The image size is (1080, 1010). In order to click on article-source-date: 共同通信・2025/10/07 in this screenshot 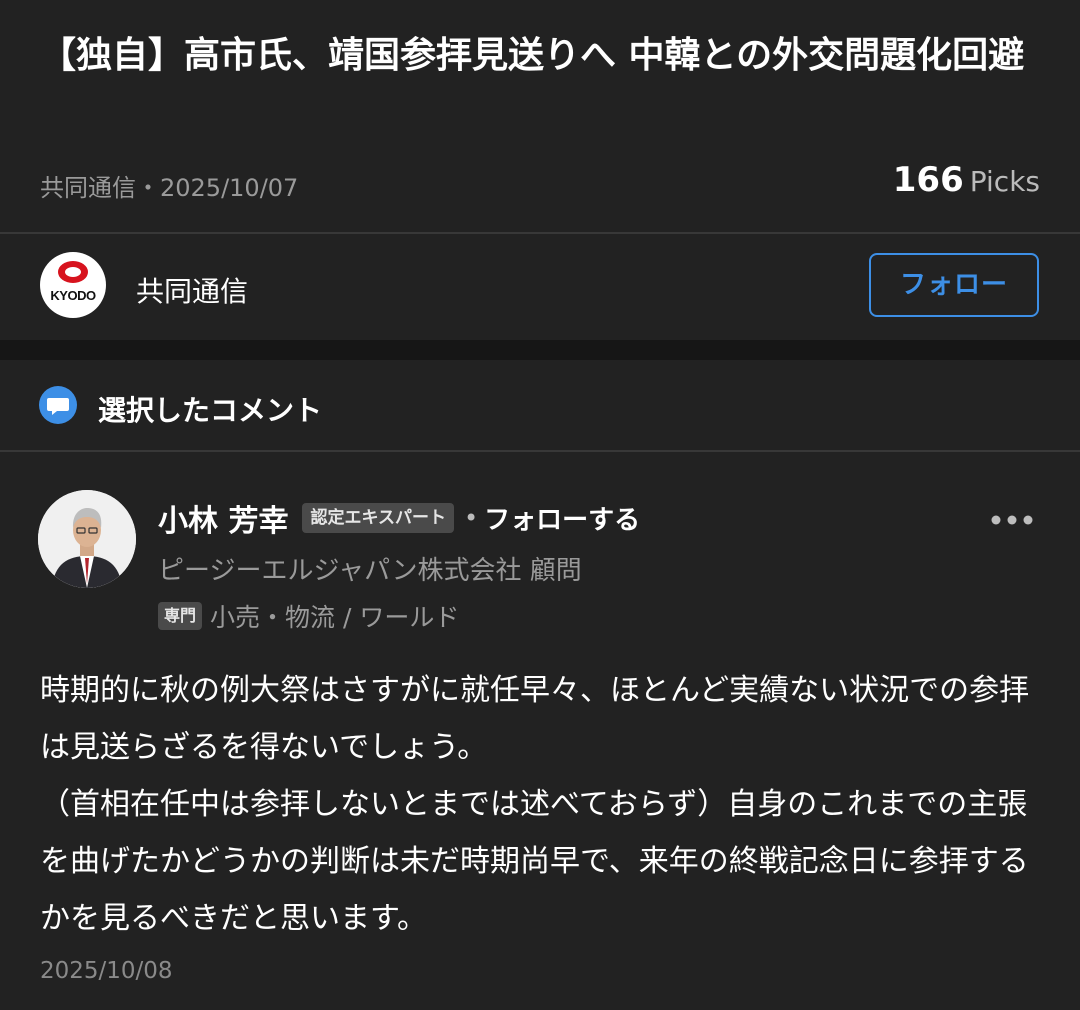, I will do `click(169, 188)`.